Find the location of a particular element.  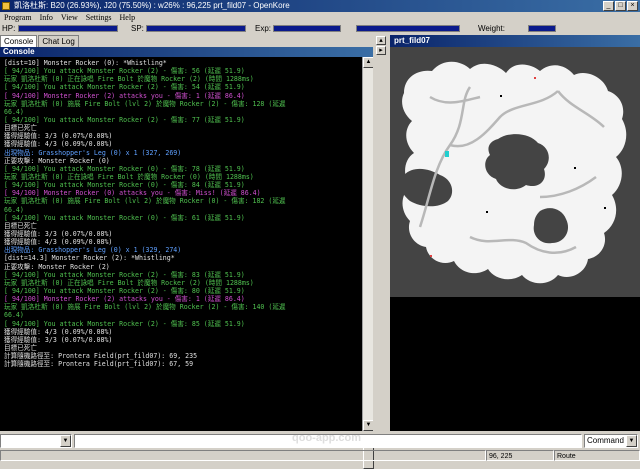

window-controls: _ □ × is located at coordinates (620, 6).